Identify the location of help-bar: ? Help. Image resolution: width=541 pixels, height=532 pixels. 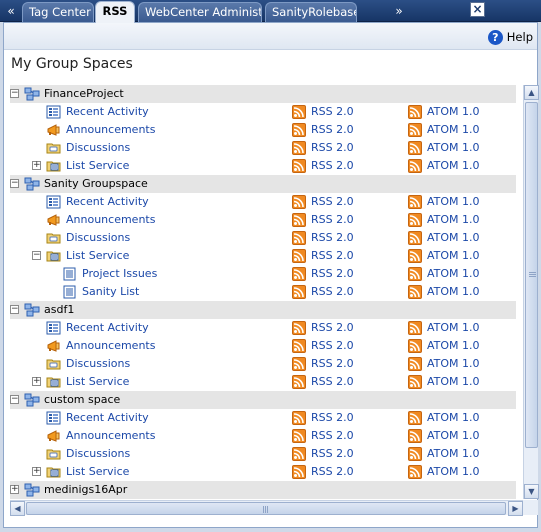
(270, 36).